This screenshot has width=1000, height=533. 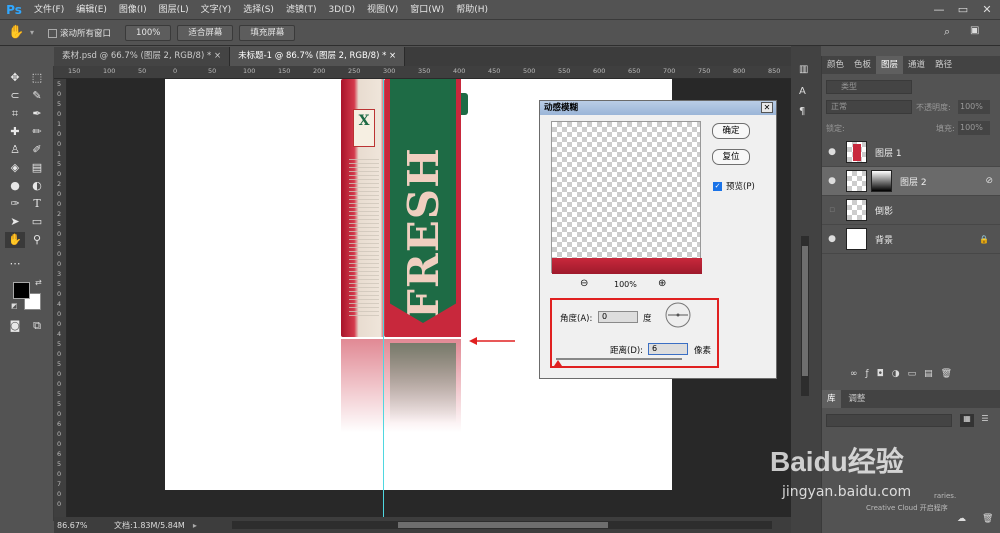 I want to click on more-tools-icon: ⋯, so click(x=15, y=264).